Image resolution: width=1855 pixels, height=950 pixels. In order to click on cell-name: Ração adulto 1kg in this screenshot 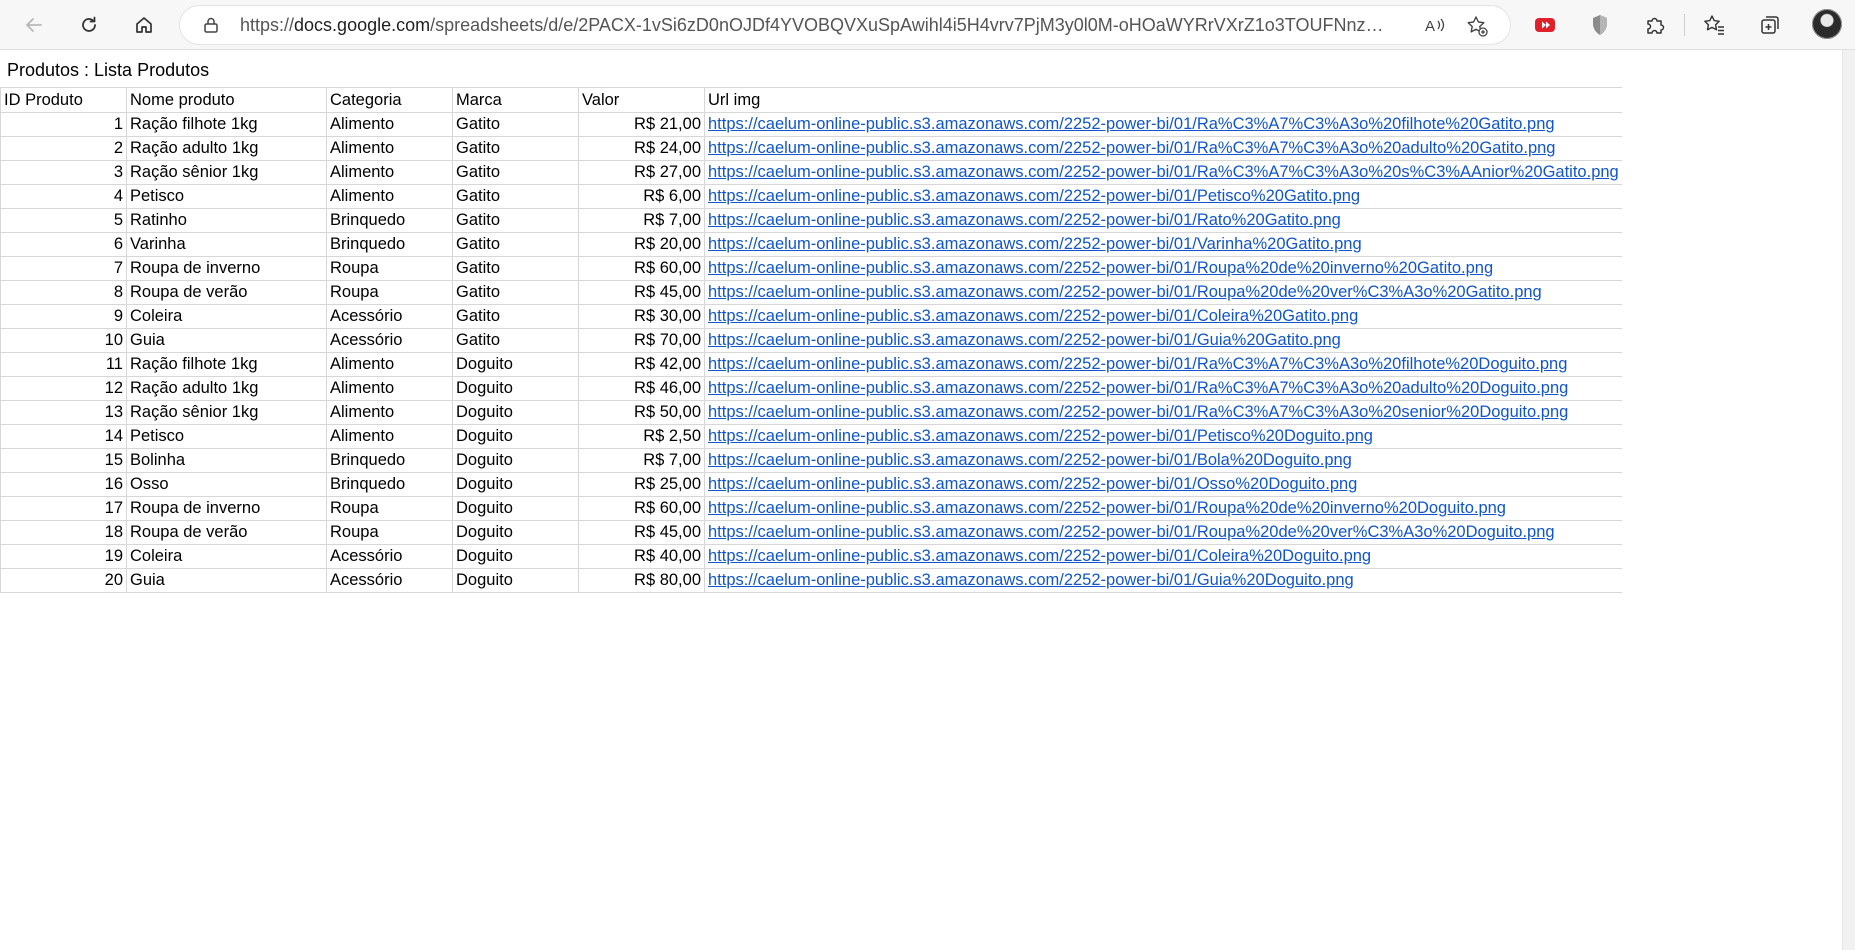, I will do `click(226, 388)`.